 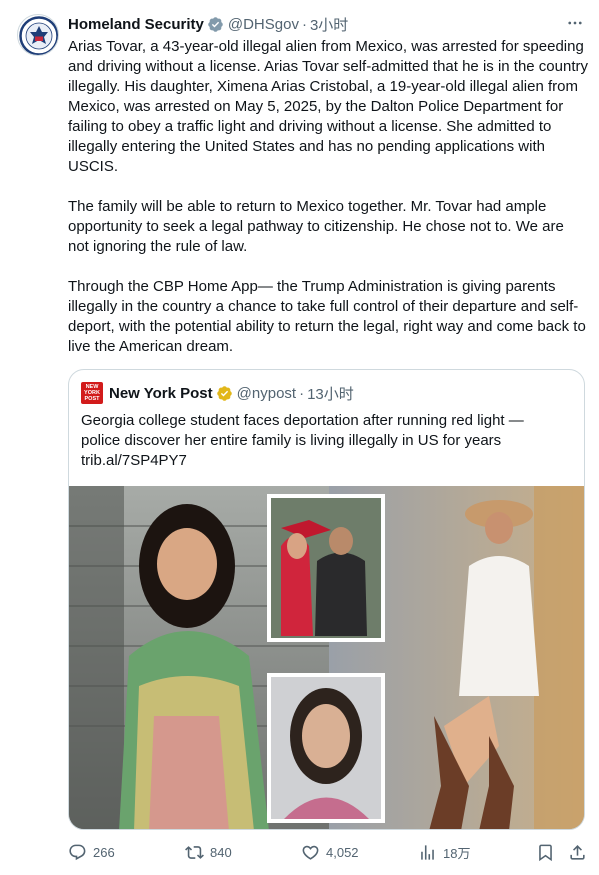 What do you see at coordinates (310, 852) in the screenshot?
I see `heart-icon` at bounding box center [310, 852].